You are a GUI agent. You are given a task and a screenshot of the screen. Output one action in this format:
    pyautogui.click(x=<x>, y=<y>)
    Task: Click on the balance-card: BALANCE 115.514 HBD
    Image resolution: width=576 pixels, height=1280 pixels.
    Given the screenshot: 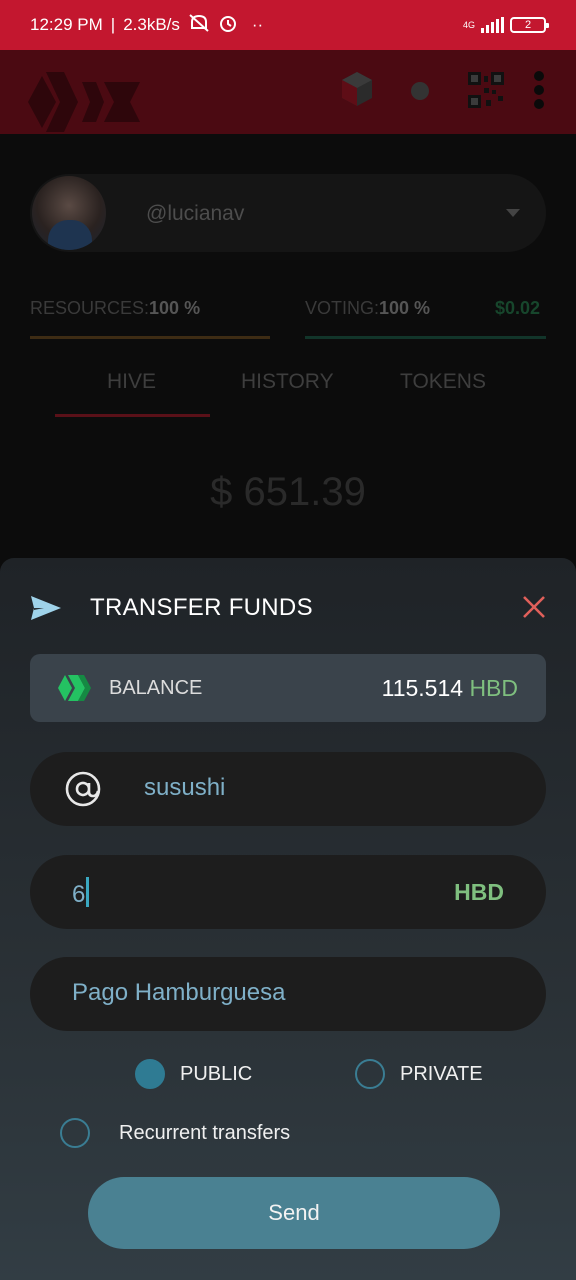 What is the action you would take?
    pyautogui.click(x=288, y=688)
    